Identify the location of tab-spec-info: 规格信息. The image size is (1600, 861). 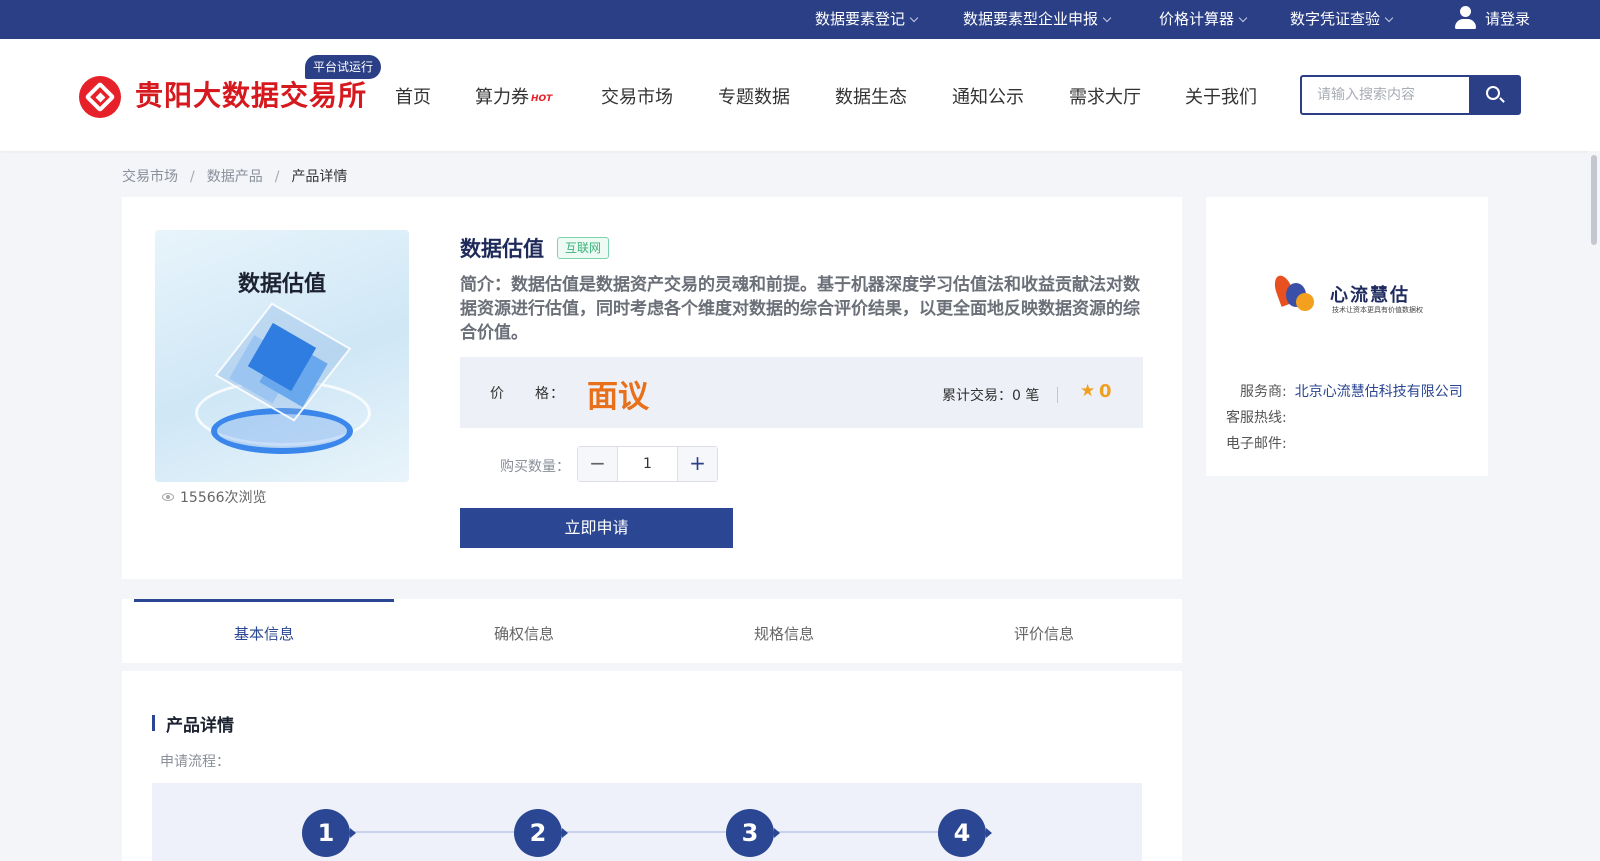
(784, 631).